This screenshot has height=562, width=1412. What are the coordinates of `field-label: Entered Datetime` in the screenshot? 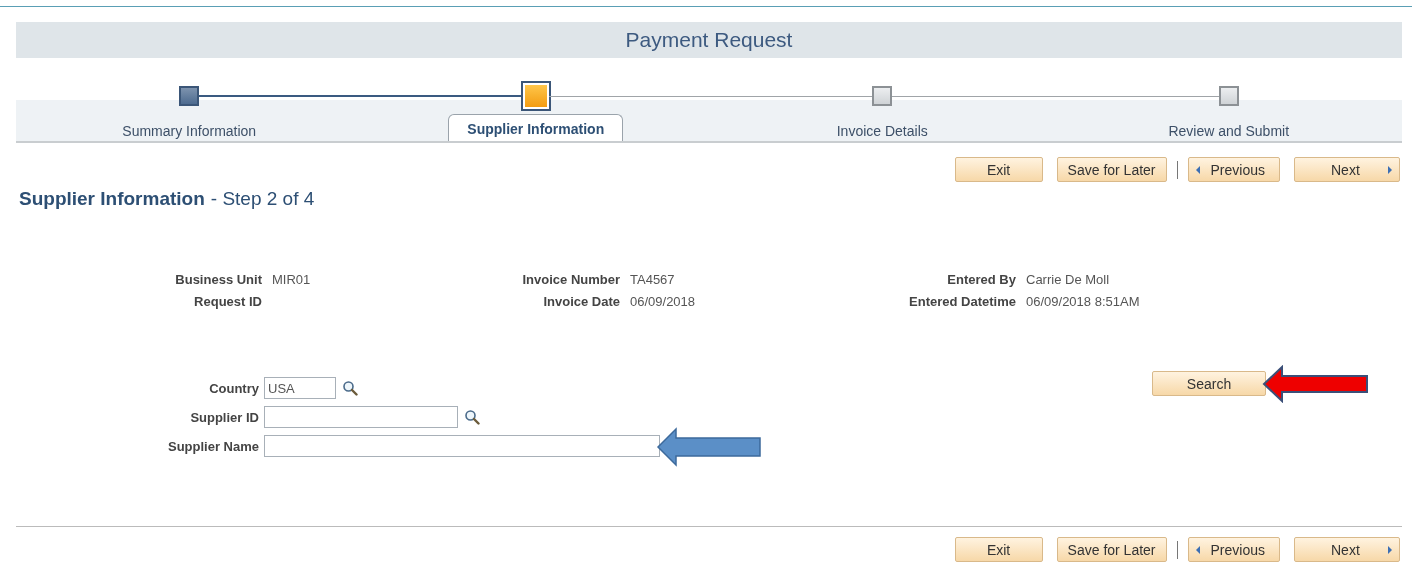 It's located at (962, 301).